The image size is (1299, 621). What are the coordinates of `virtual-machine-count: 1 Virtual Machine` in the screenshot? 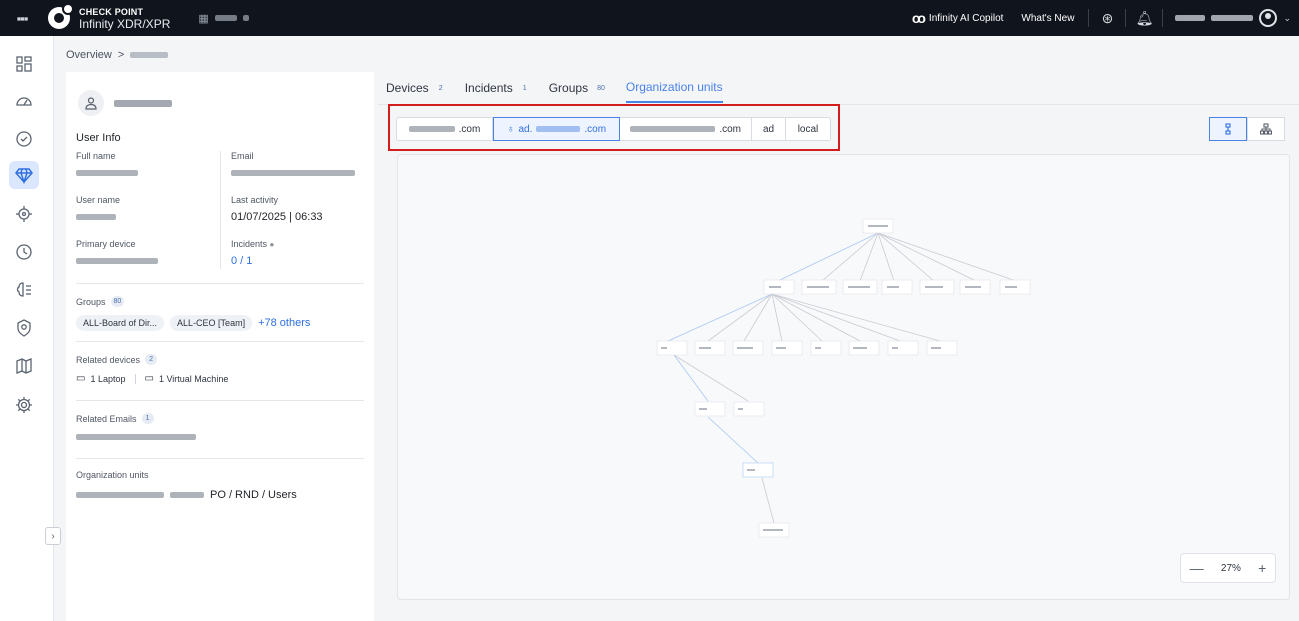 It's located at (193, 379).